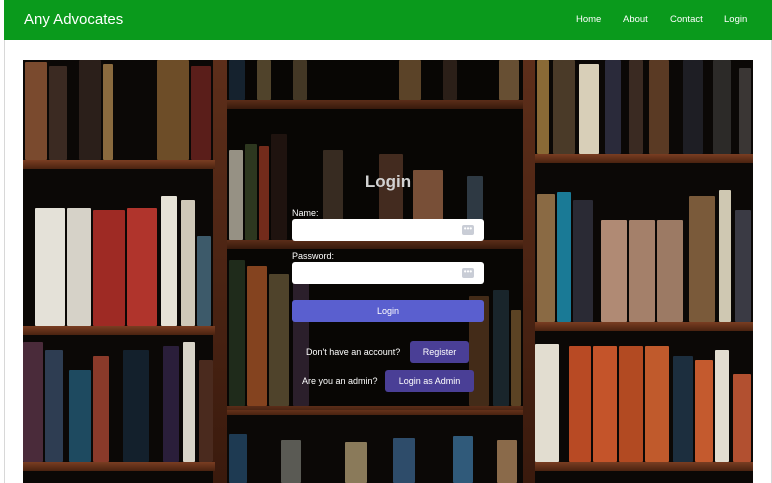  Describe the element at coordinates (429, 381) in the screenshot. I see `admin-login-button: Login as Admin` at that location.